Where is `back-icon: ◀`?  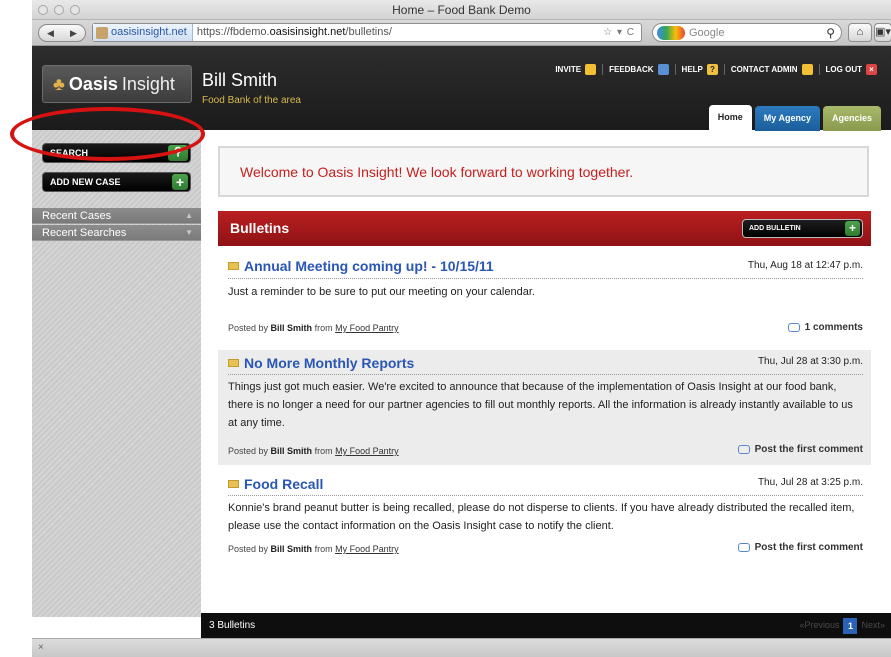 back-icon: ◀ is located at coordinates (50, 33).